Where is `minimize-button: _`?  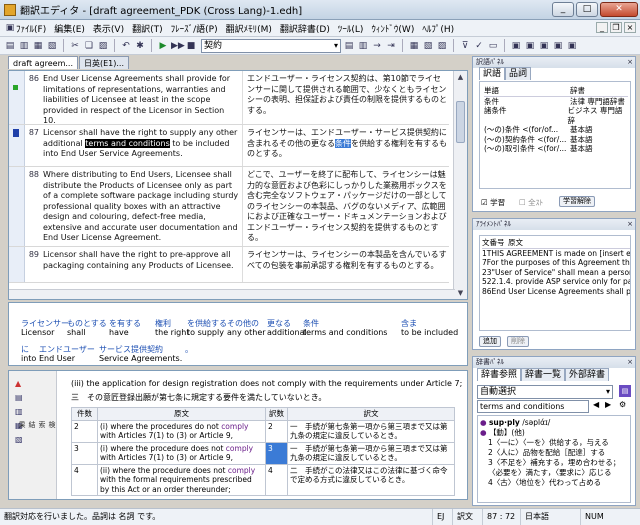 minimize-button: _ is located at coordinates (563, 9).